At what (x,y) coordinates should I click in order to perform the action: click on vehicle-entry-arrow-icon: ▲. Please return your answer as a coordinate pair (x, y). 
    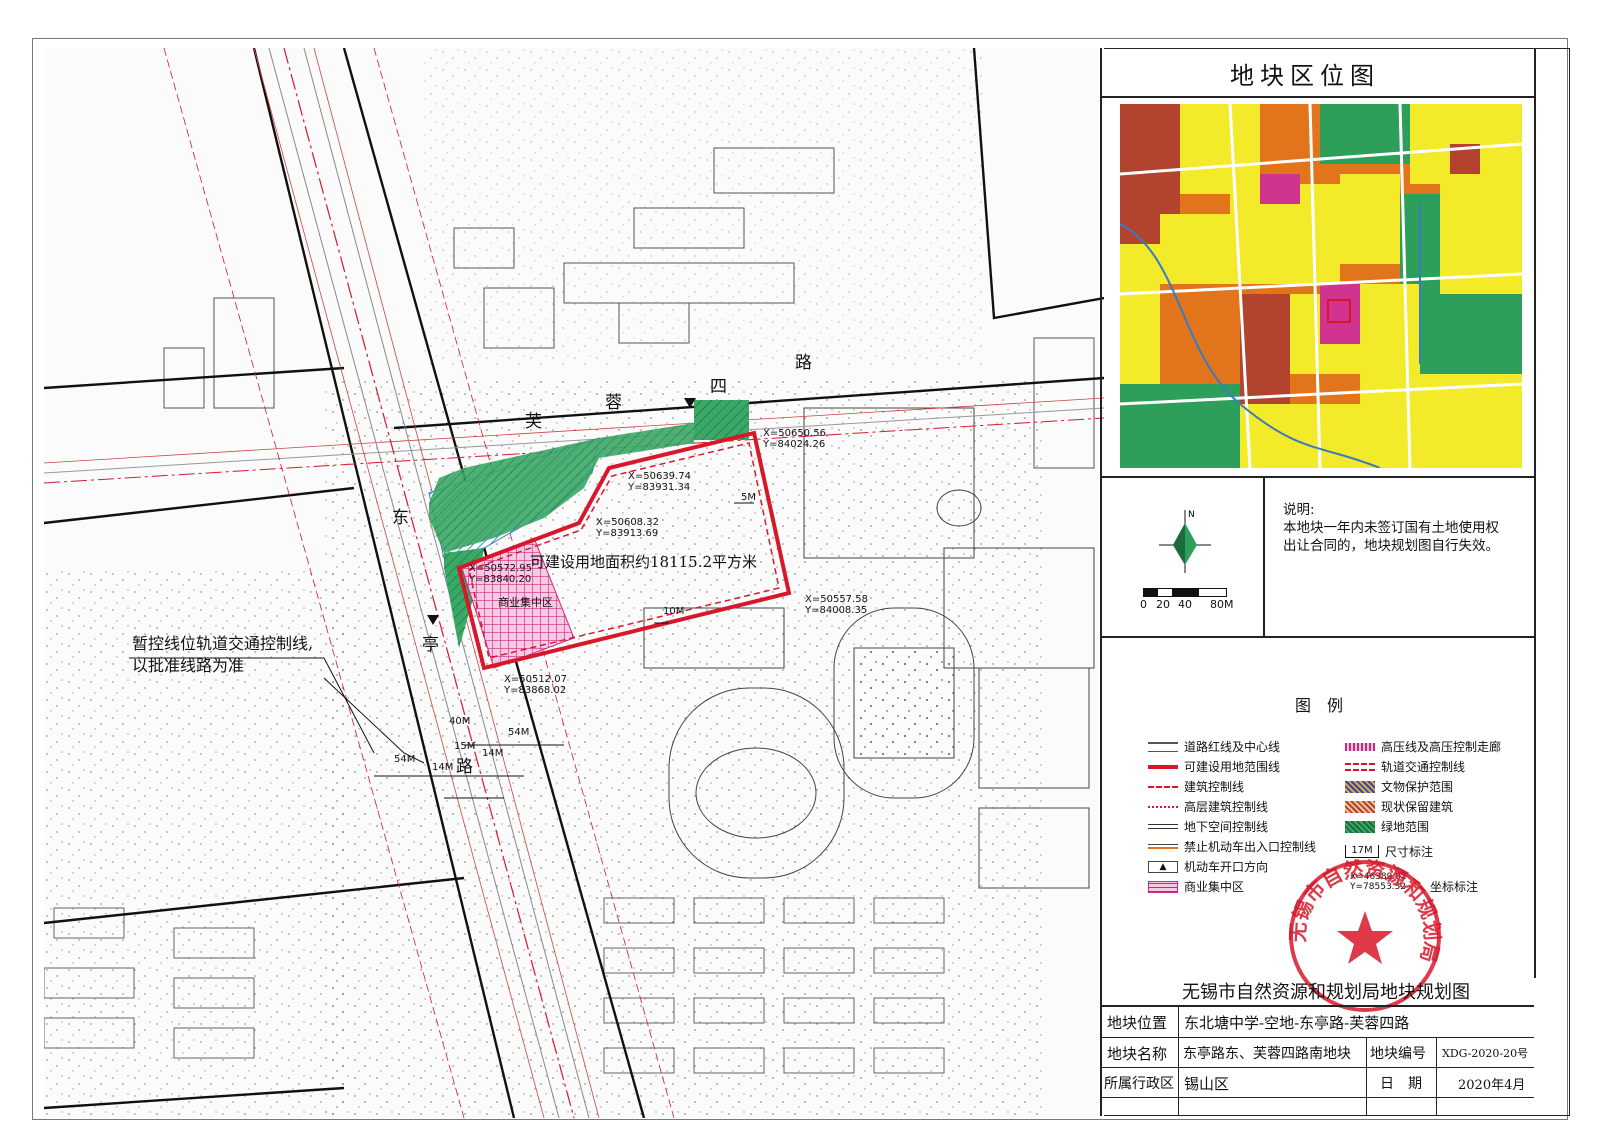
    Looking at the image, I should click on (1163, 866).